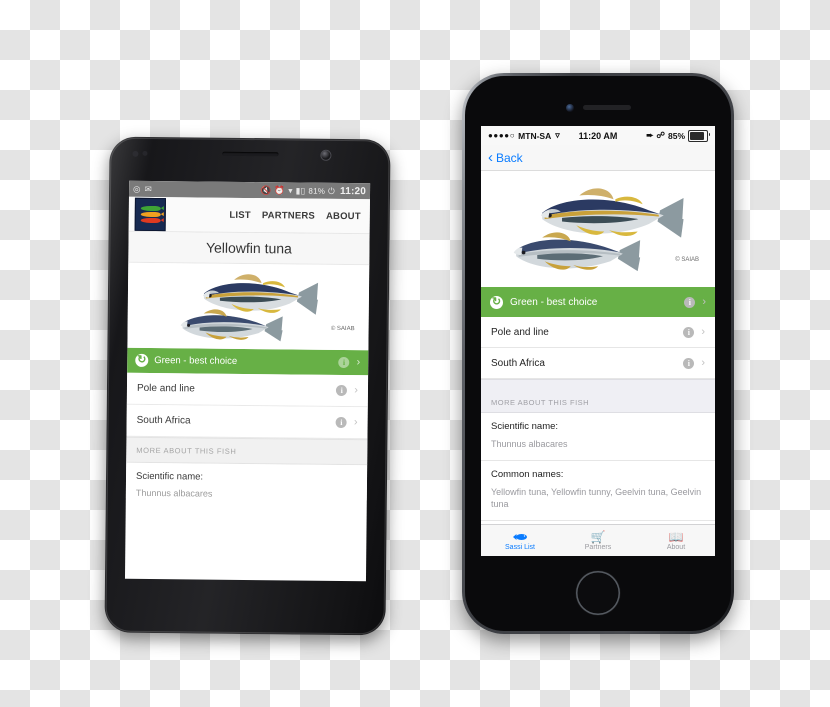 This screenshot has height=707, width=830. Describe the element at coordinates (300, 190) in the screenshot. I see `signal-icon: ▮▯` at that location.